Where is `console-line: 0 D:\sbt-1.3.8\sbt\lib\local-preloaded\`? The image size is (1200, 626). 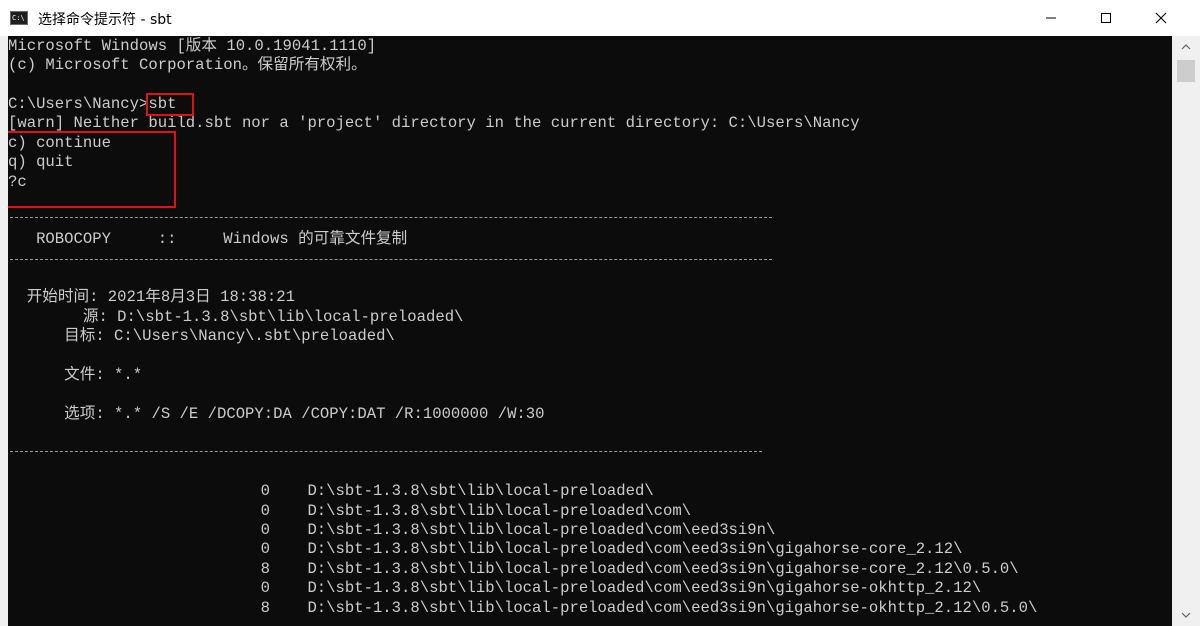 console-line: 0 D:\sbt-1.3.8\sbt\lib\local-preloaded\ is located at coordinates (331, 491).